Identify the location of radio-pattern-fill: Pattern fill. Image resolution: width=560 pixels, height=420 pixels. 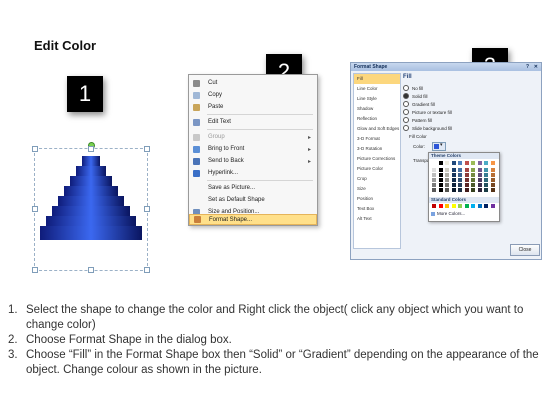
(417, 120).